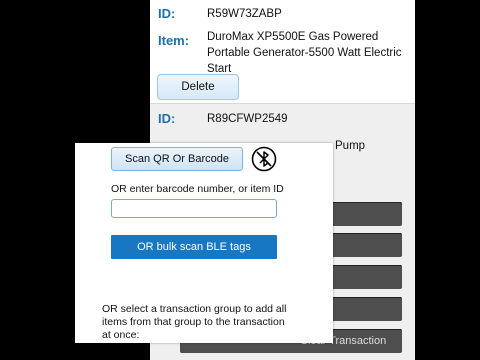 This screenshot has width=480, height=360. What do you see at coordinates (264, 159) in the screenshot?
I see `bluetooth-disabled-icon` at bounding box center [264, 159].